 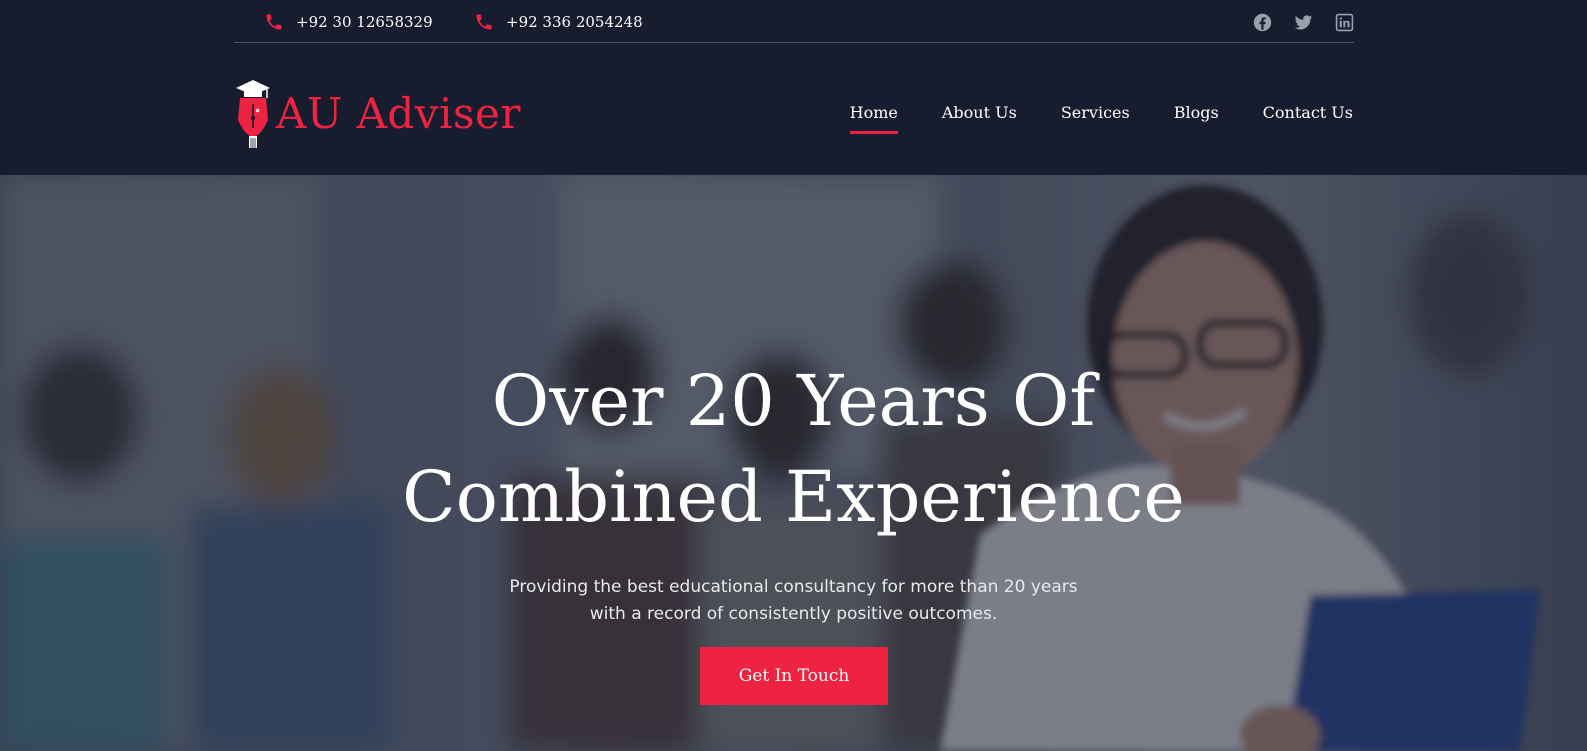 I want to click on hero-title-line-2: Combined Experience, so click(x=793, y=497).